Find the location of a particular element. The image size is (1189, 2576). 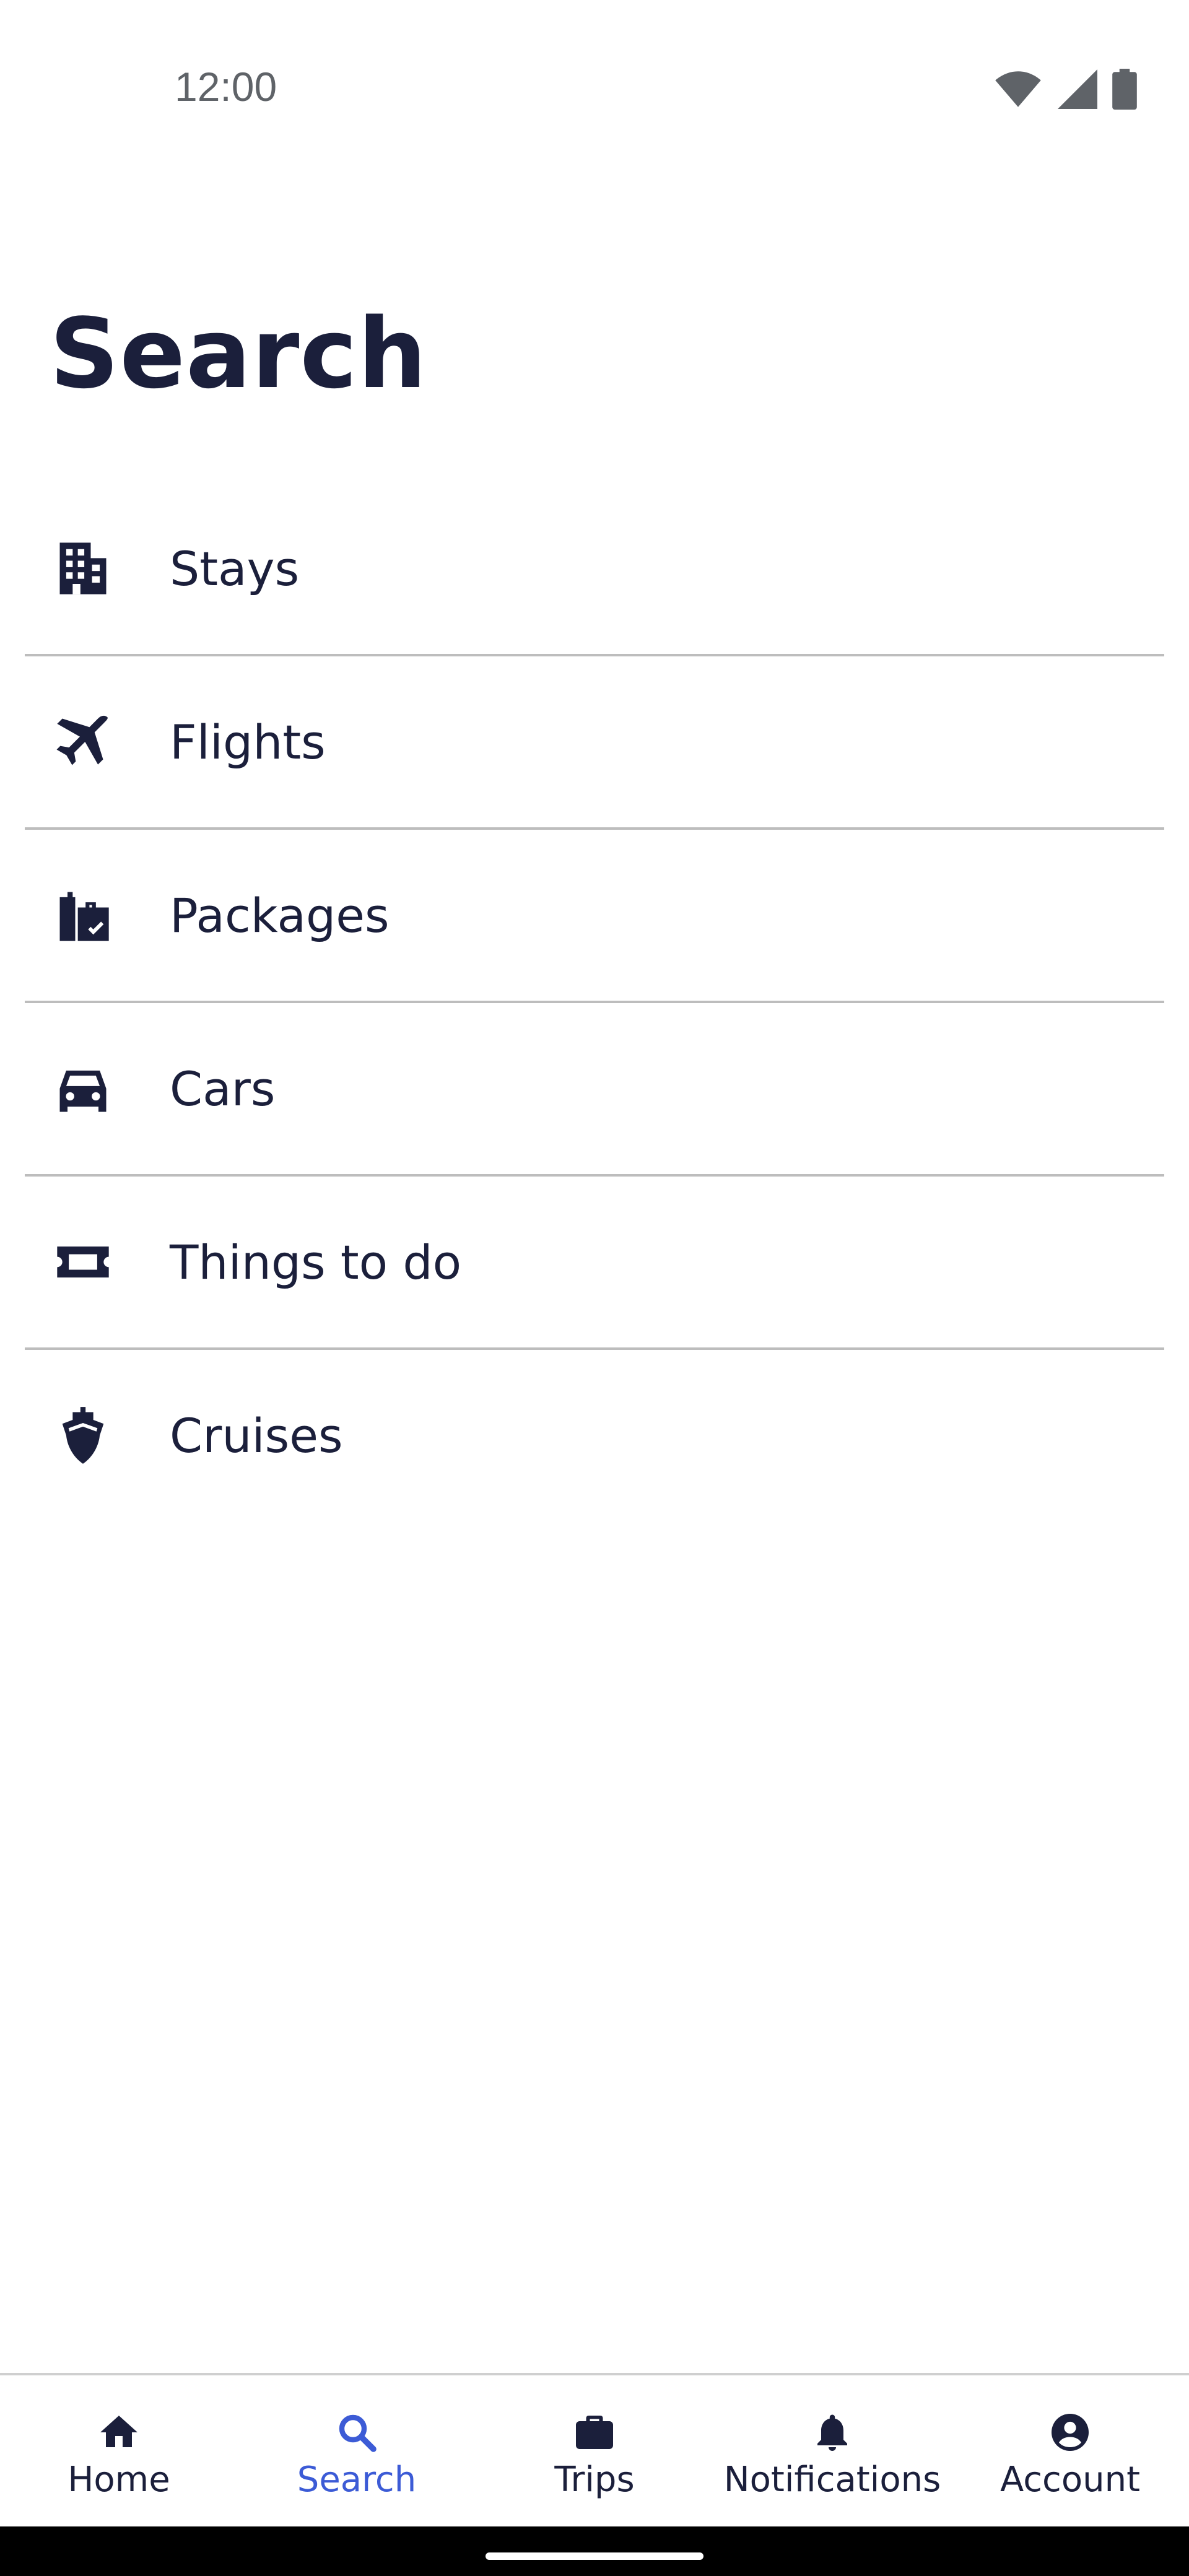

menu-item-things-to-do: Things to do is located at coordinates (594, 1262).